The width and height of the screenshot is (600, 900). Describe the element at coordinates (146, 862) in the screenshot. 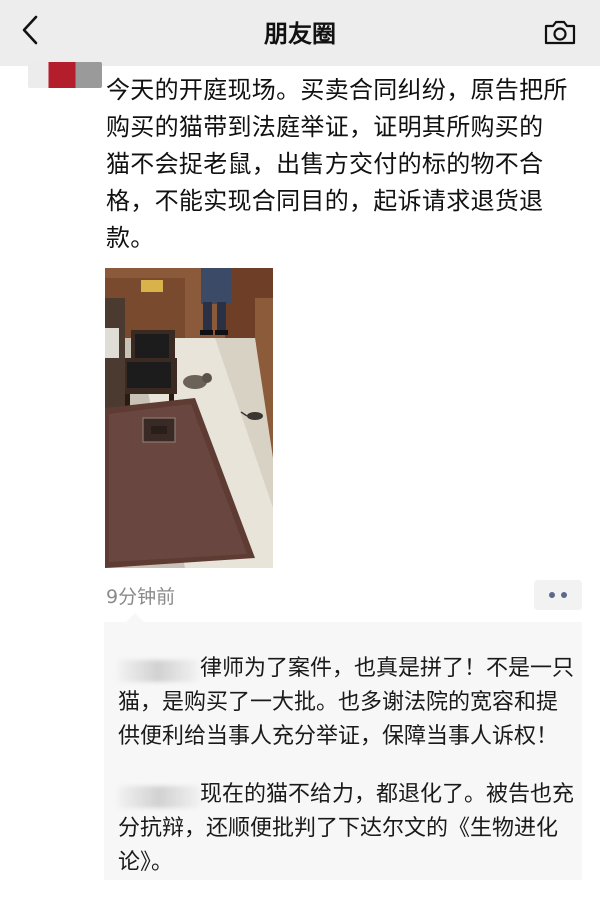

I see `comment-line: 论》。` at that location.